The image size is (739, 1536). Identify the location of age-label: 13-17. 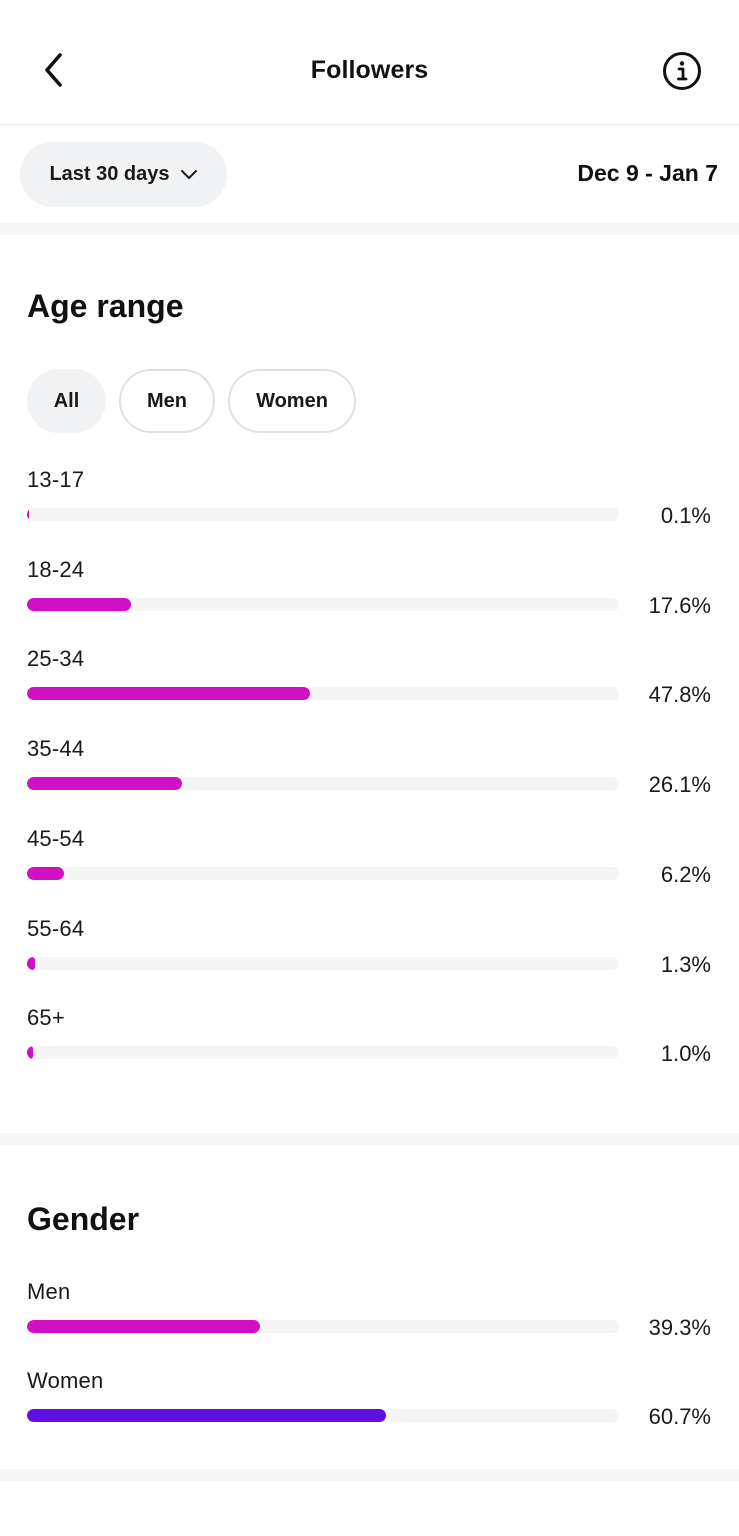
(56, 479).